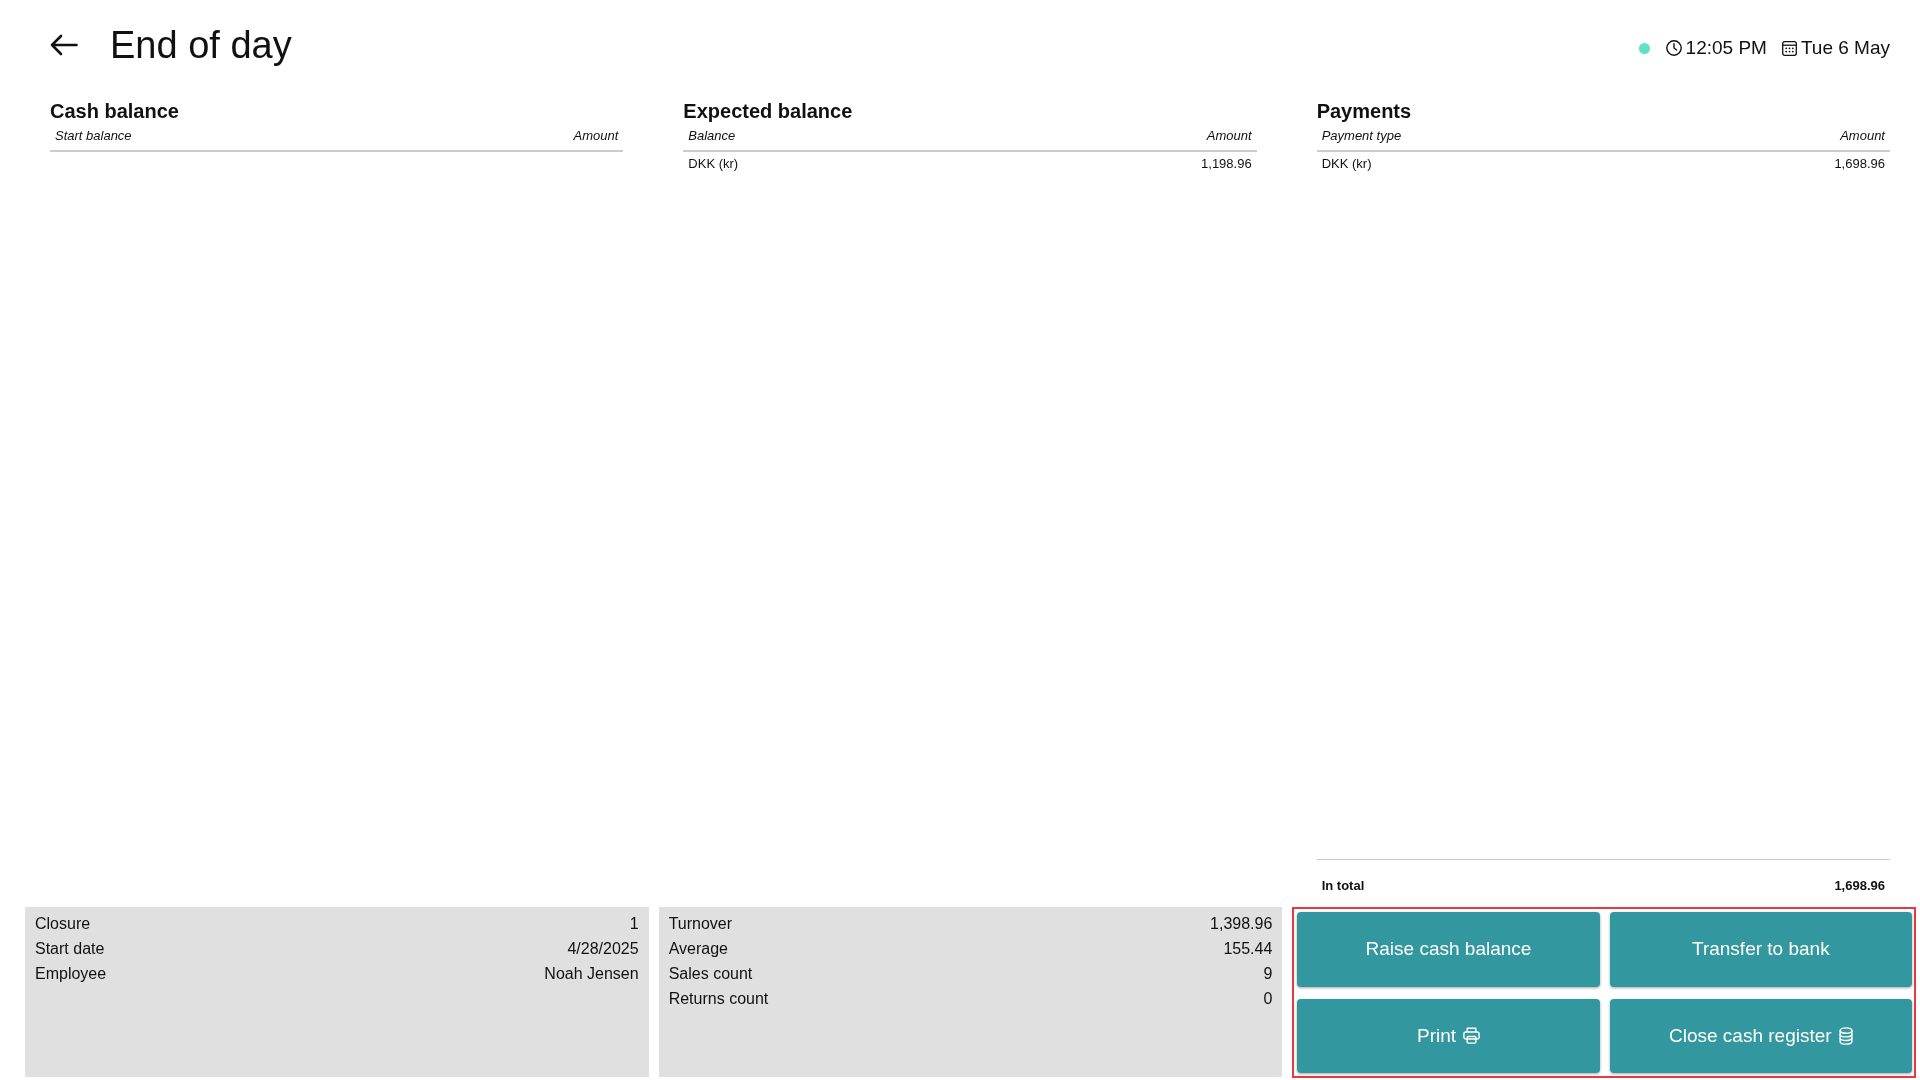 The image size is (1920, 1080). I want to click on summary-value: 1, so click(634, 924).